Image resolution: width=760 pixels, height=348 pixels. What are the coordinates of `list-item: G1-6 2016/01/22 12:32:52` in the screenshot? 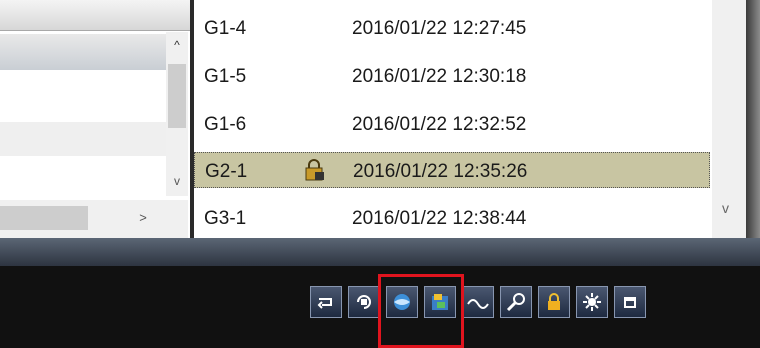 It's located at (452, 124).